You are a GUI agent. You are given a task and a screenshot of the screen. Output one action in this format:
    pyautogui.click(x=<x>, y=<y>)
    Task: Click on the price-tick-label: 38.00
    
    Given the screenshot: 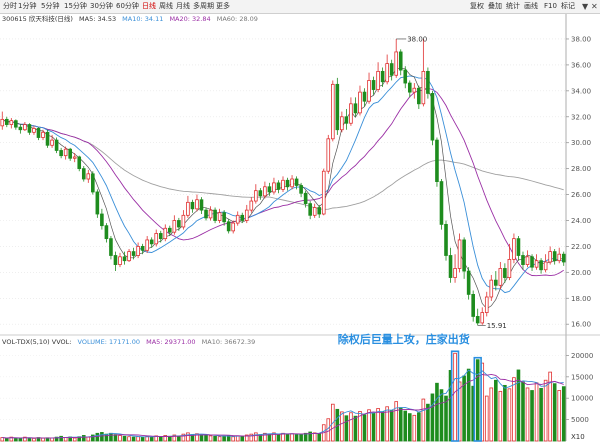 What is the action you would take?
    pyautogui.click(x=581, y=39)
    